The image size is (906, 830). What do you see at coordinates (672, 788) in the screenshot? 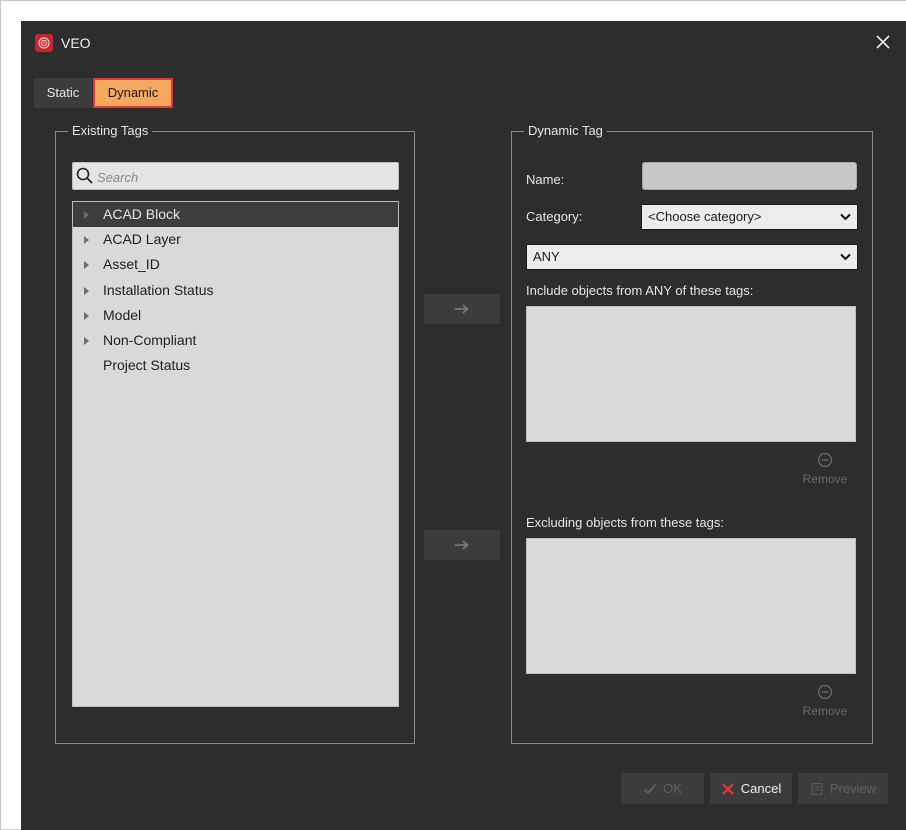
I see `ok-label: OK` at bounding box center [672, 788].